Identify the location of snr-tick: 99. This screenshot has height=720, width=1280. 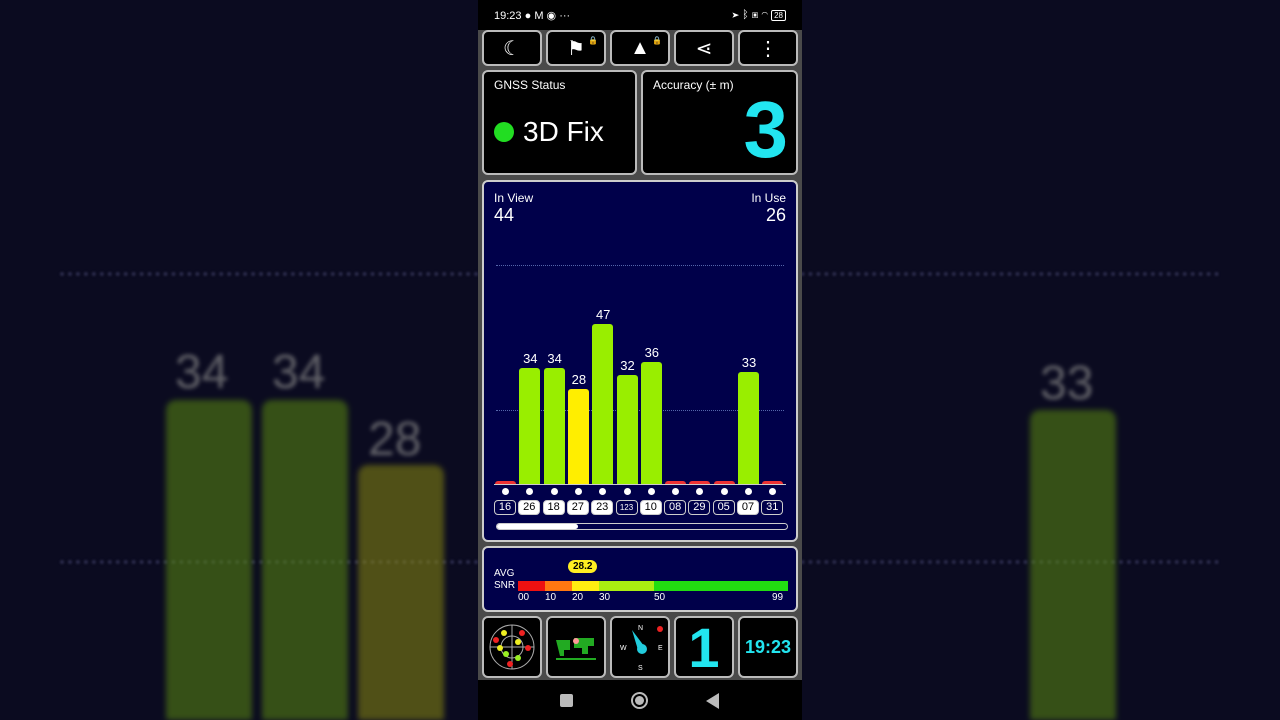
(778, 597).